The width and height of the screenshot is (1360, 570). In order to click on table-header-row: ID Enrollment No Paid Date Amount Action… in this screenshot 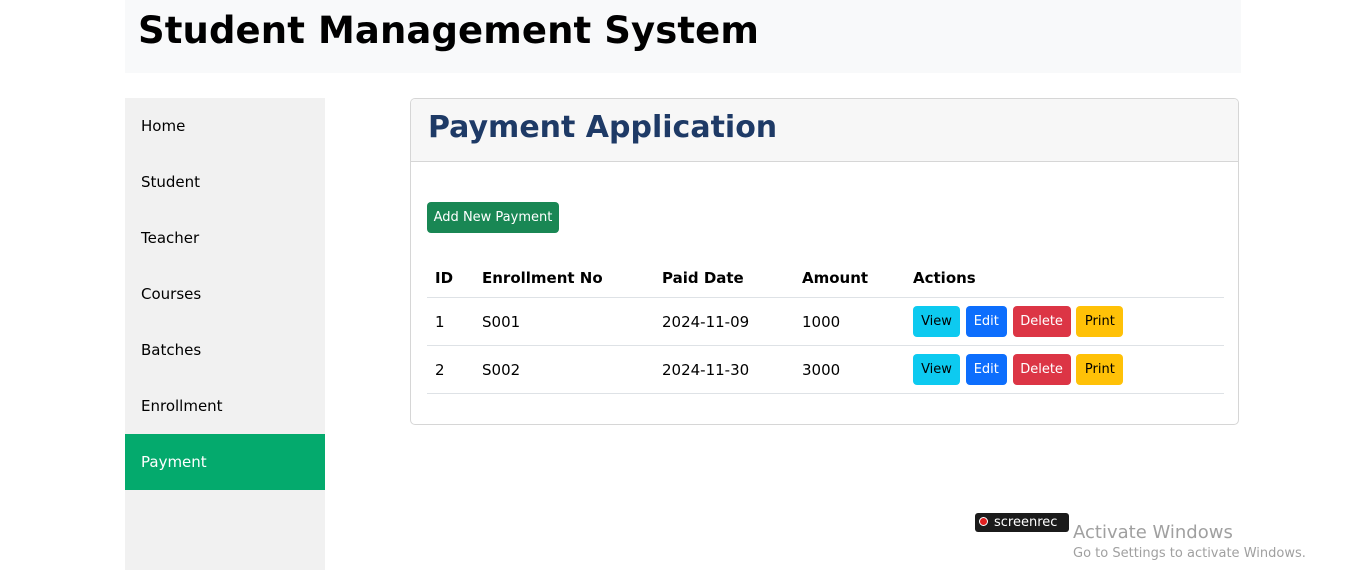, I will do `click(825, 278)`.